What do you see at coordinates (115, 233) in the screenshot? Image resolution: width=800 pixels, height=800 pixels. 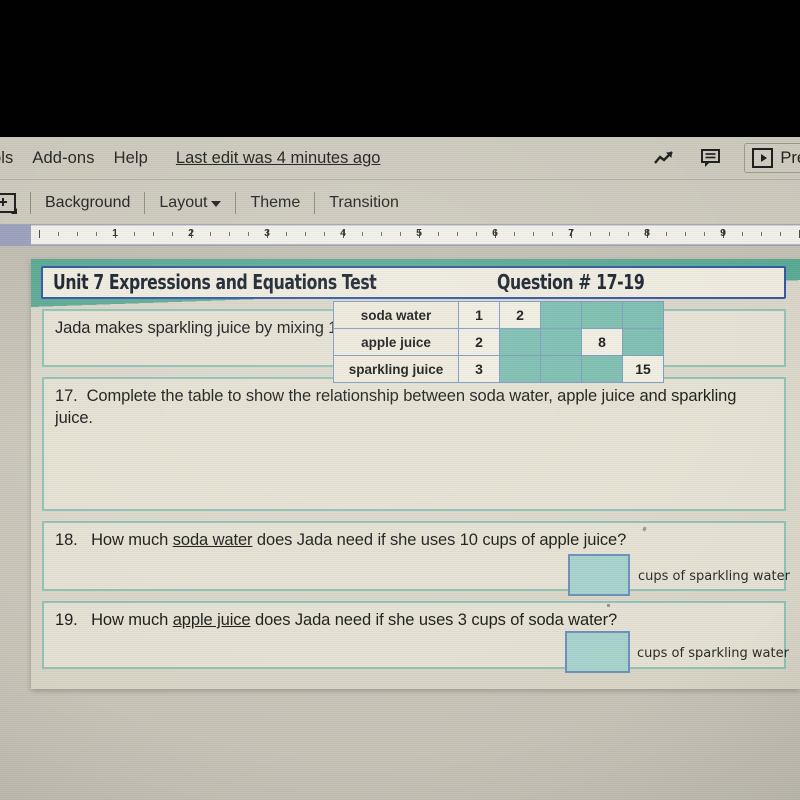 I see `ruler-number: 1` at bounding box center [115, 233].